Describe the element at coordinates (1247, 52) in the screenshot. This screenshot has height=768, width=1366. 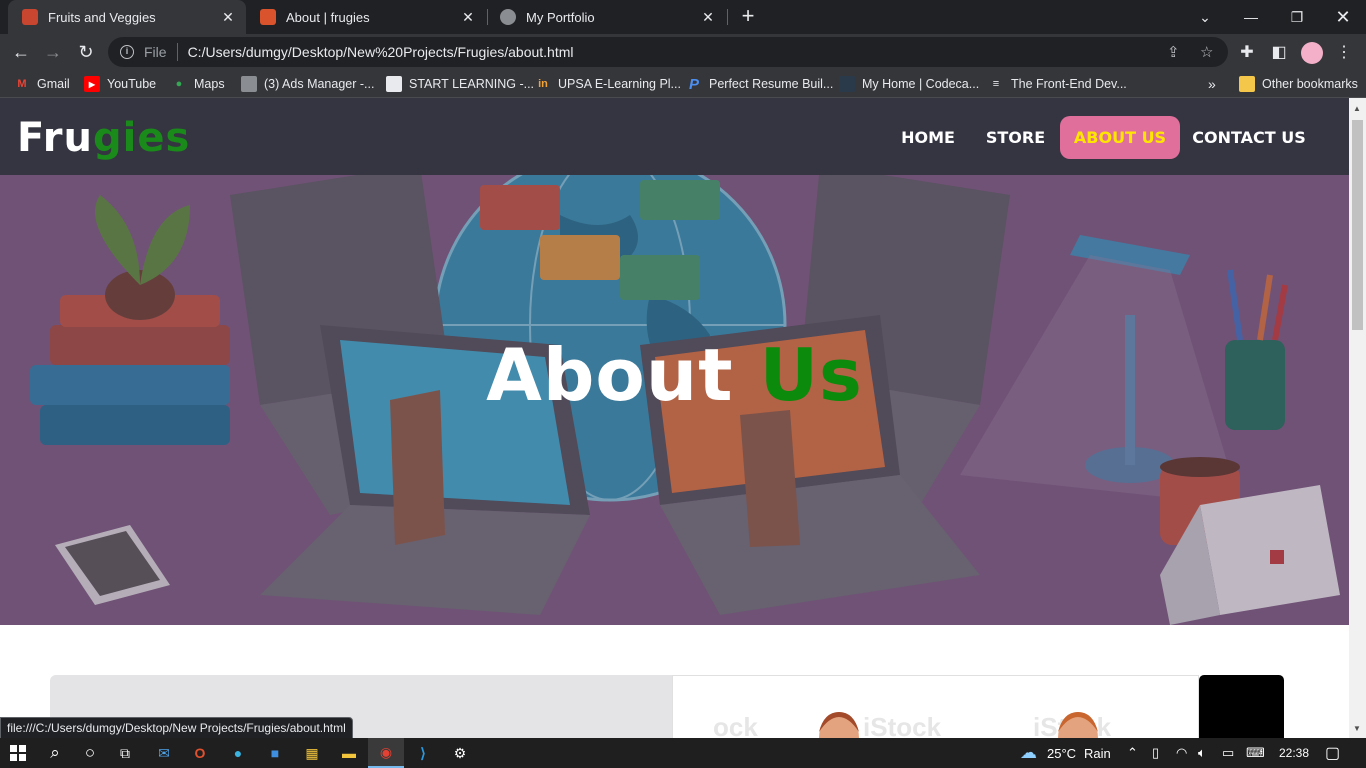
I see `extensions-puzzle-icon: ✚` at that location.